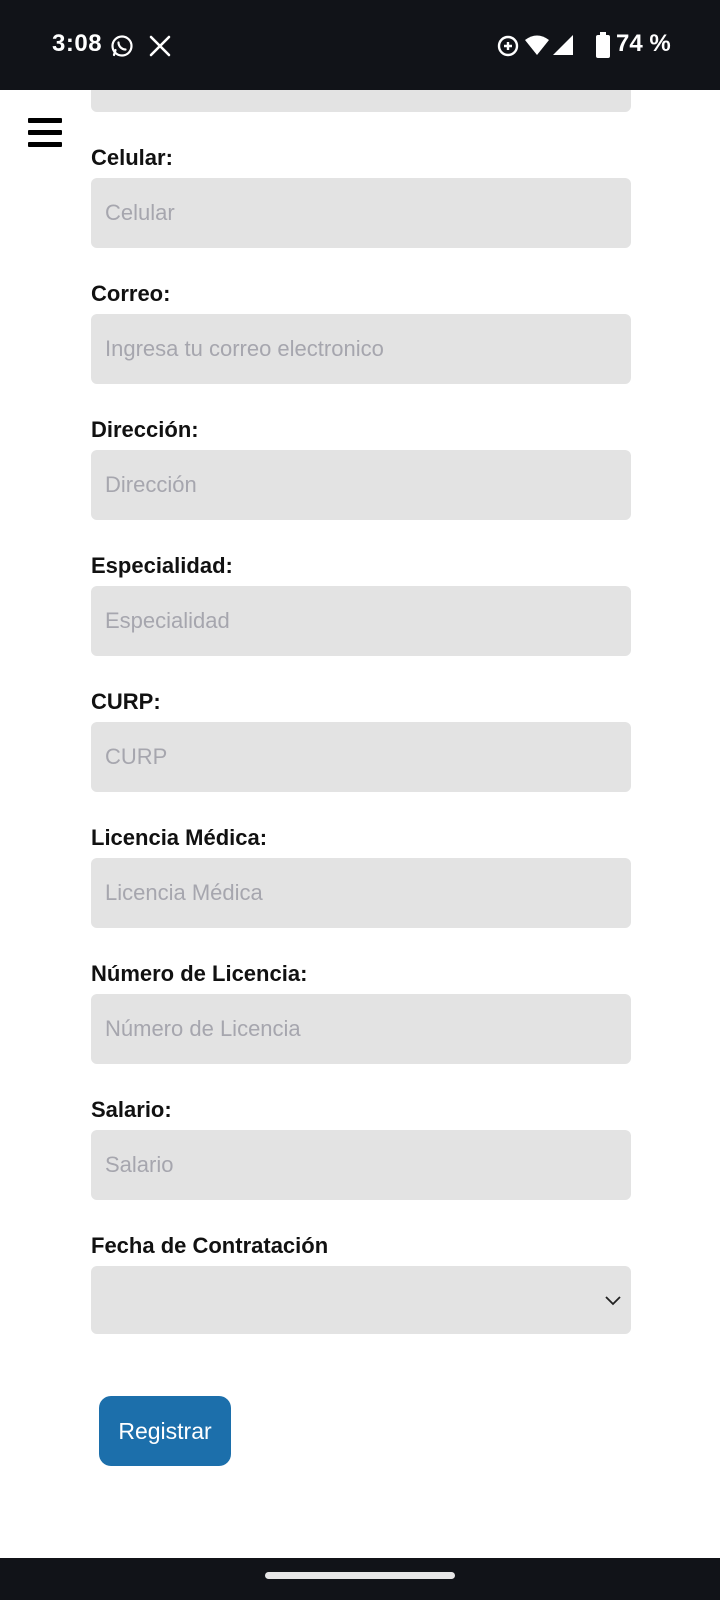 This screenshot has width=720, height=1600. What do you see at coordinates (179, 837) in the screenshot?
I see `field-label: Licencia Médica:` at bounding box center [179, 837].